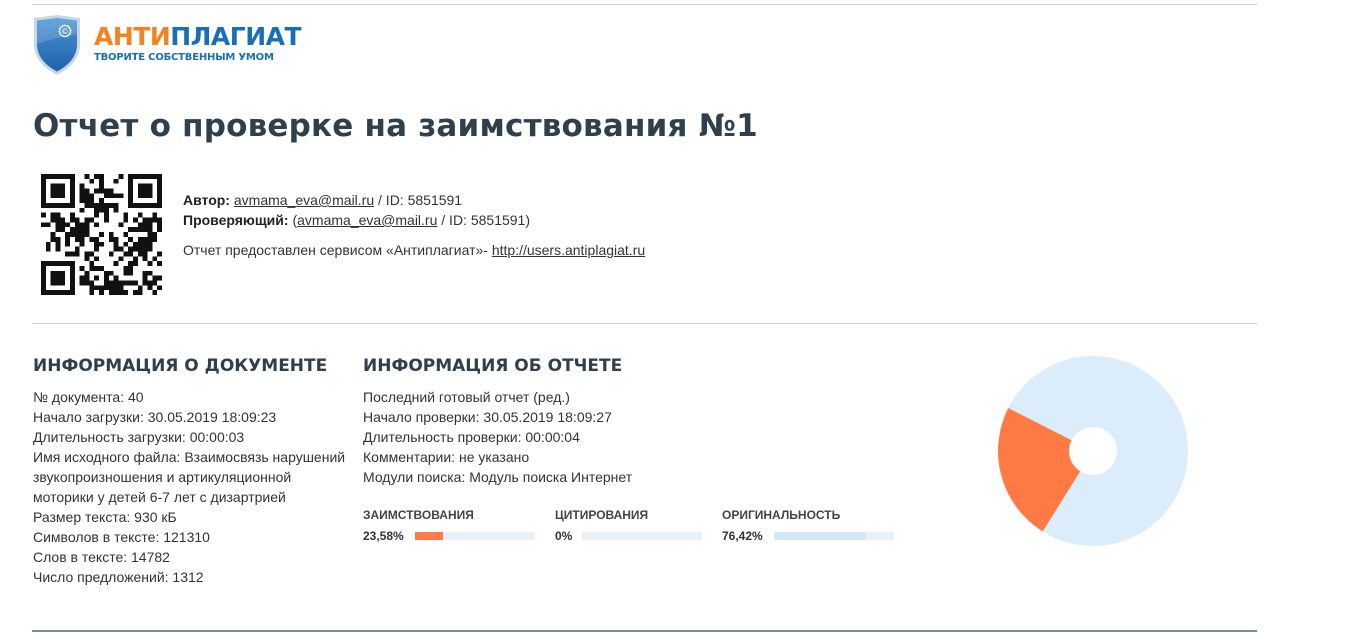 This screenshot has width=1360, height=632. What do you see at coordinates (88, 397) in the screenshot?
I see `doc-info-line: № документа: 40` at bounding box center [88, 397].